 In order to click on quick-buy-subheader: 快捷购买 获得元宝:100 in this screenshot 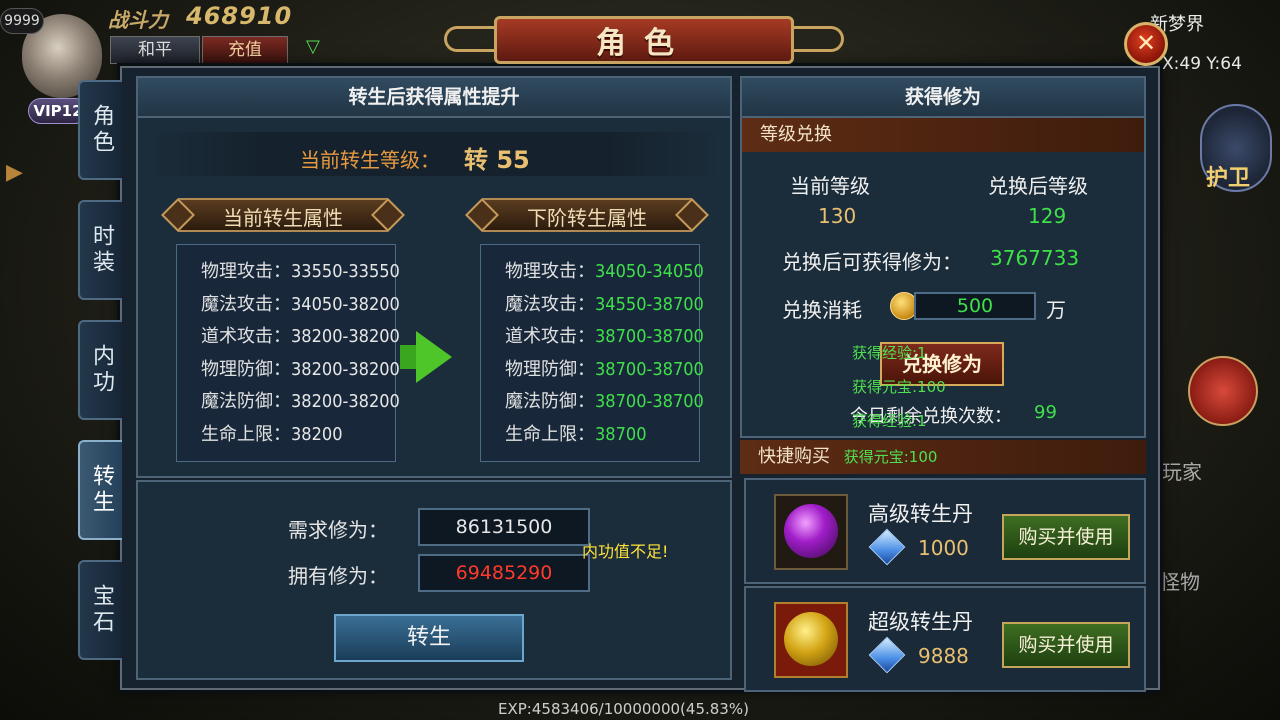, I will do `click(943, 457)`.